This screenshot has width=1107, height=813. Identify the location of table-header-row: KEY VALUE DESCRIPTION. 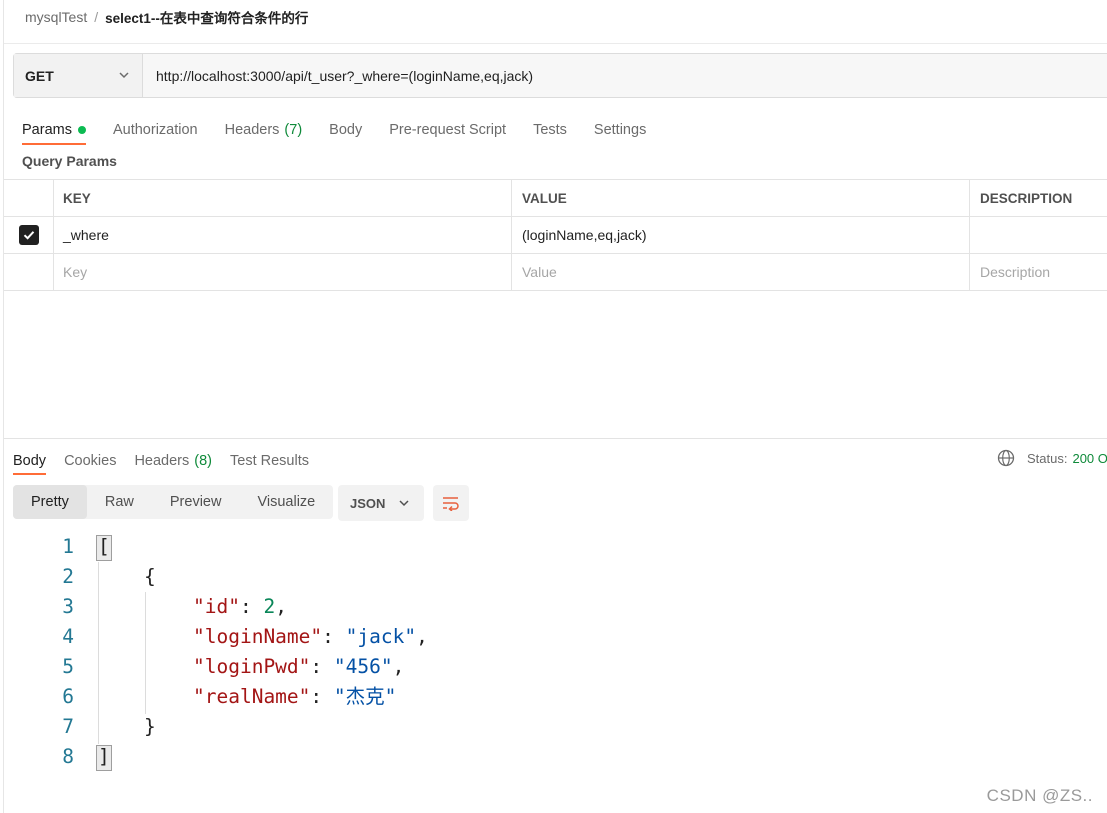
(555, 198).